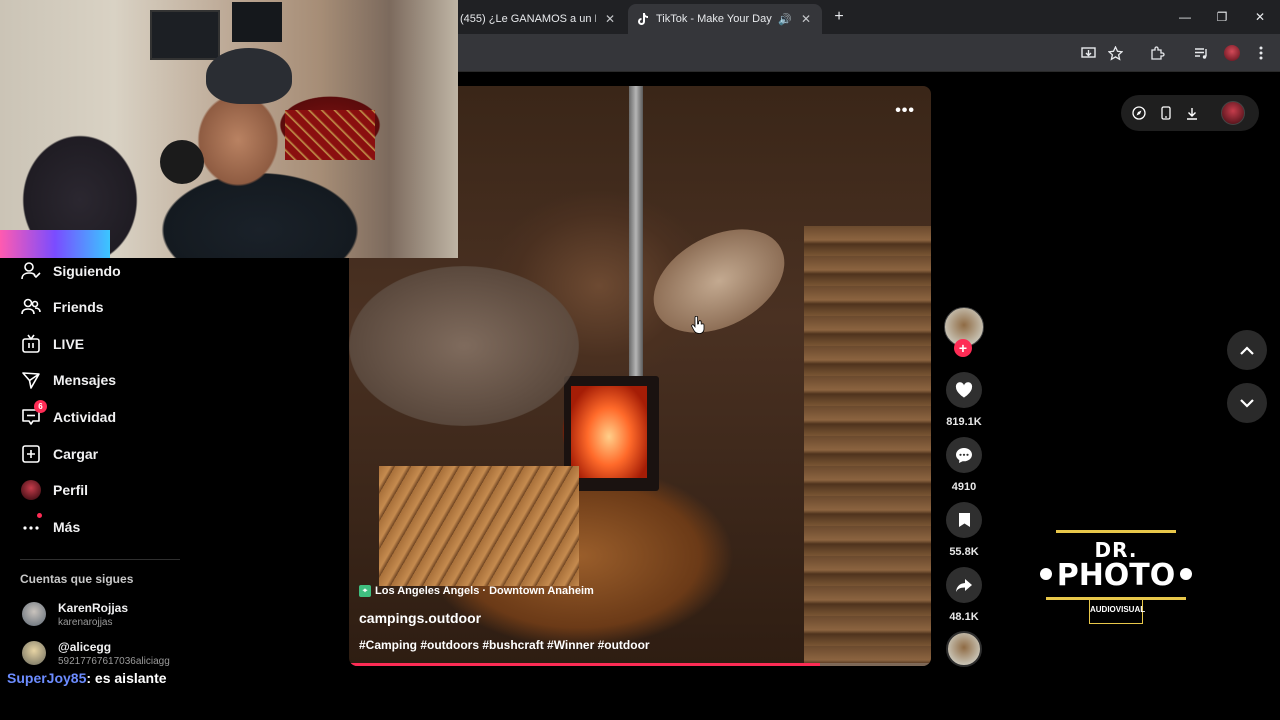  Describe the element at coordinates (40, 406) in the screenshot. I see `notification-badge: 6` at that location.